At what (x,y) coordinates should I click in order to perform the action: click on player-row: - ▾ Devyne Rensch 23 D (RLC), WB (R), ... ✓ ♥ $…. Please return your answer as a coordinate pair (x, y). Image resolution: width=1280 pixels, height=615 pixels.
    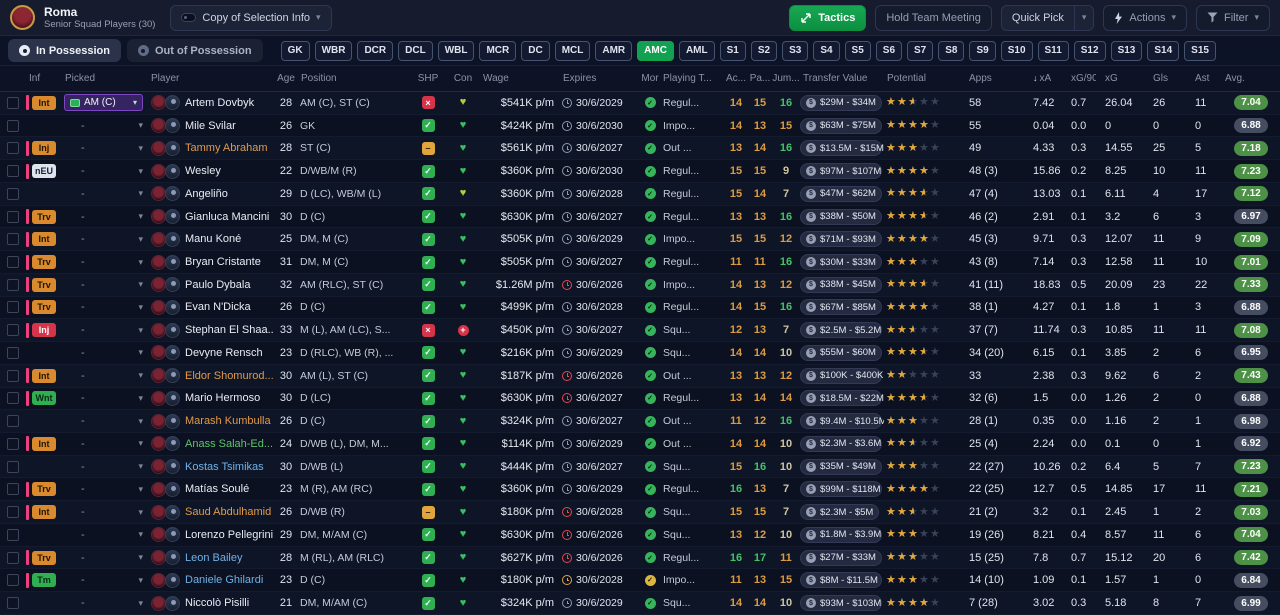
    Looking at the image, I should click on (640, 353).